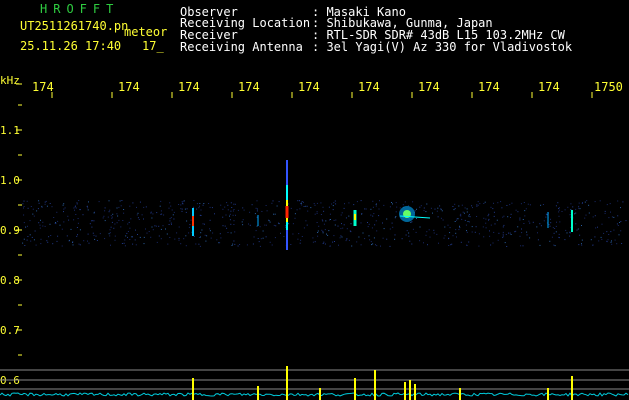  I want to click on noise-band, so click(324, 223).